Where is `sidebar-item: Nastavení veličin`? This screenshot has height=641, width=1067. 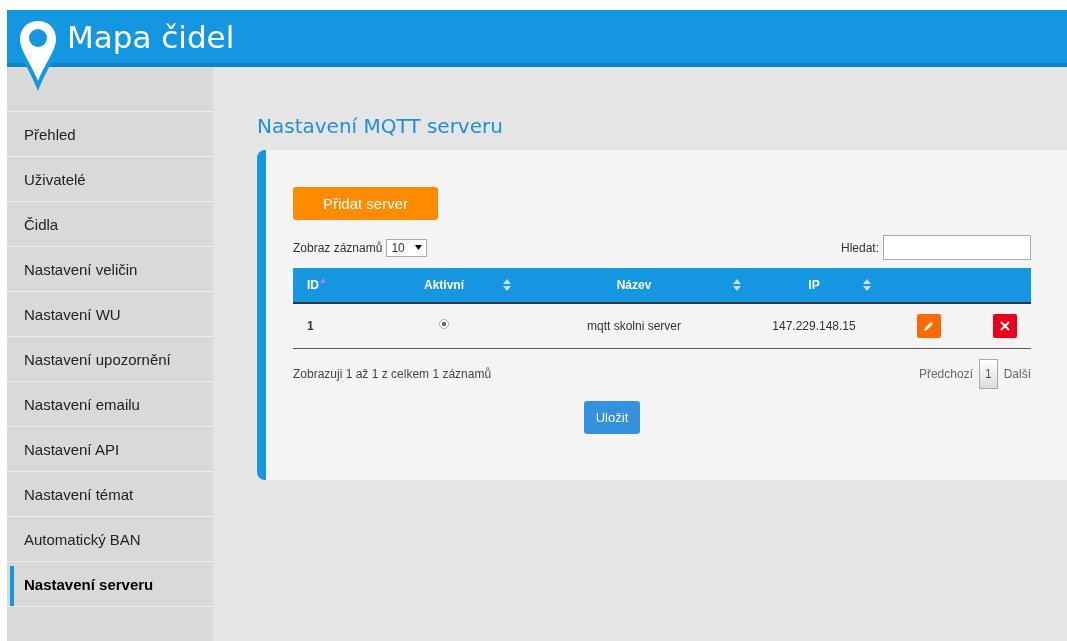
sidebar-item: Nastavení veličin is located at coordinates (110, 268).